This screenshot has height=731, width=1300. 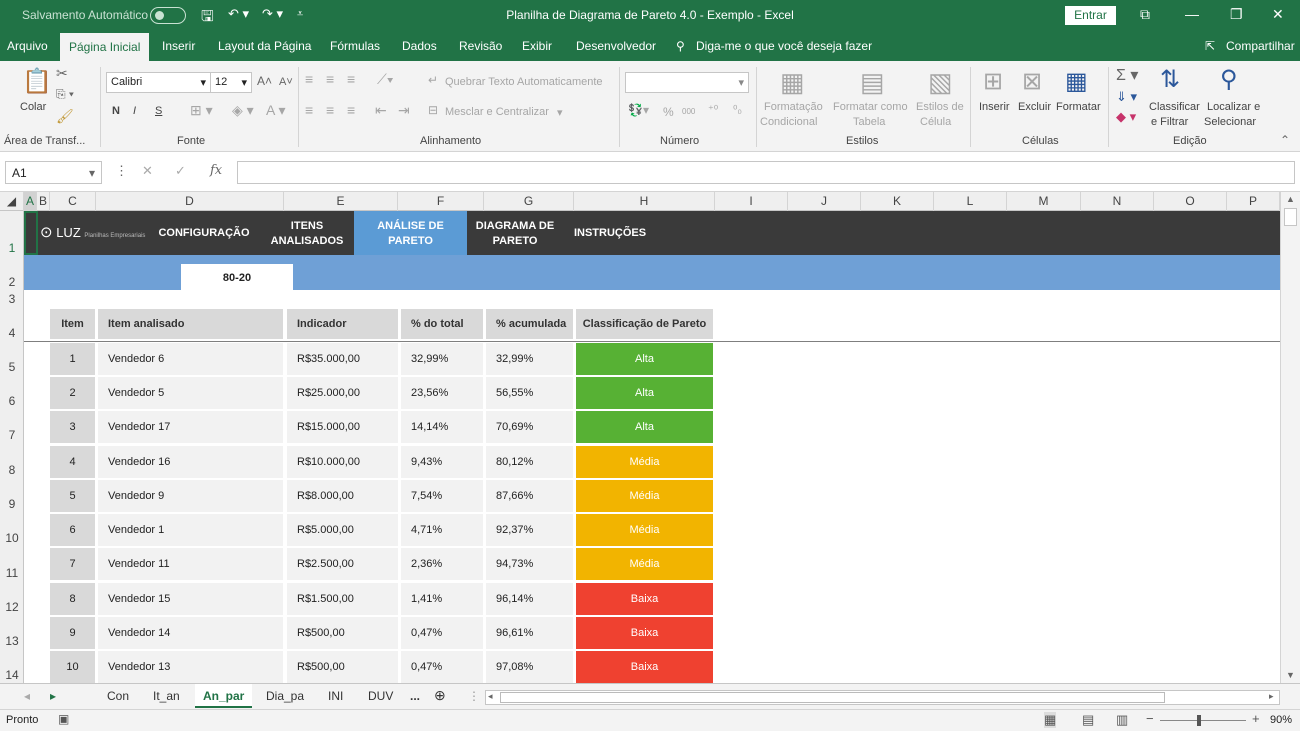 What do you see at coordinates (381, 110) in the screenshot?
I see `decrease-indent-icon: ⇤` at bounding box center [381, 110].